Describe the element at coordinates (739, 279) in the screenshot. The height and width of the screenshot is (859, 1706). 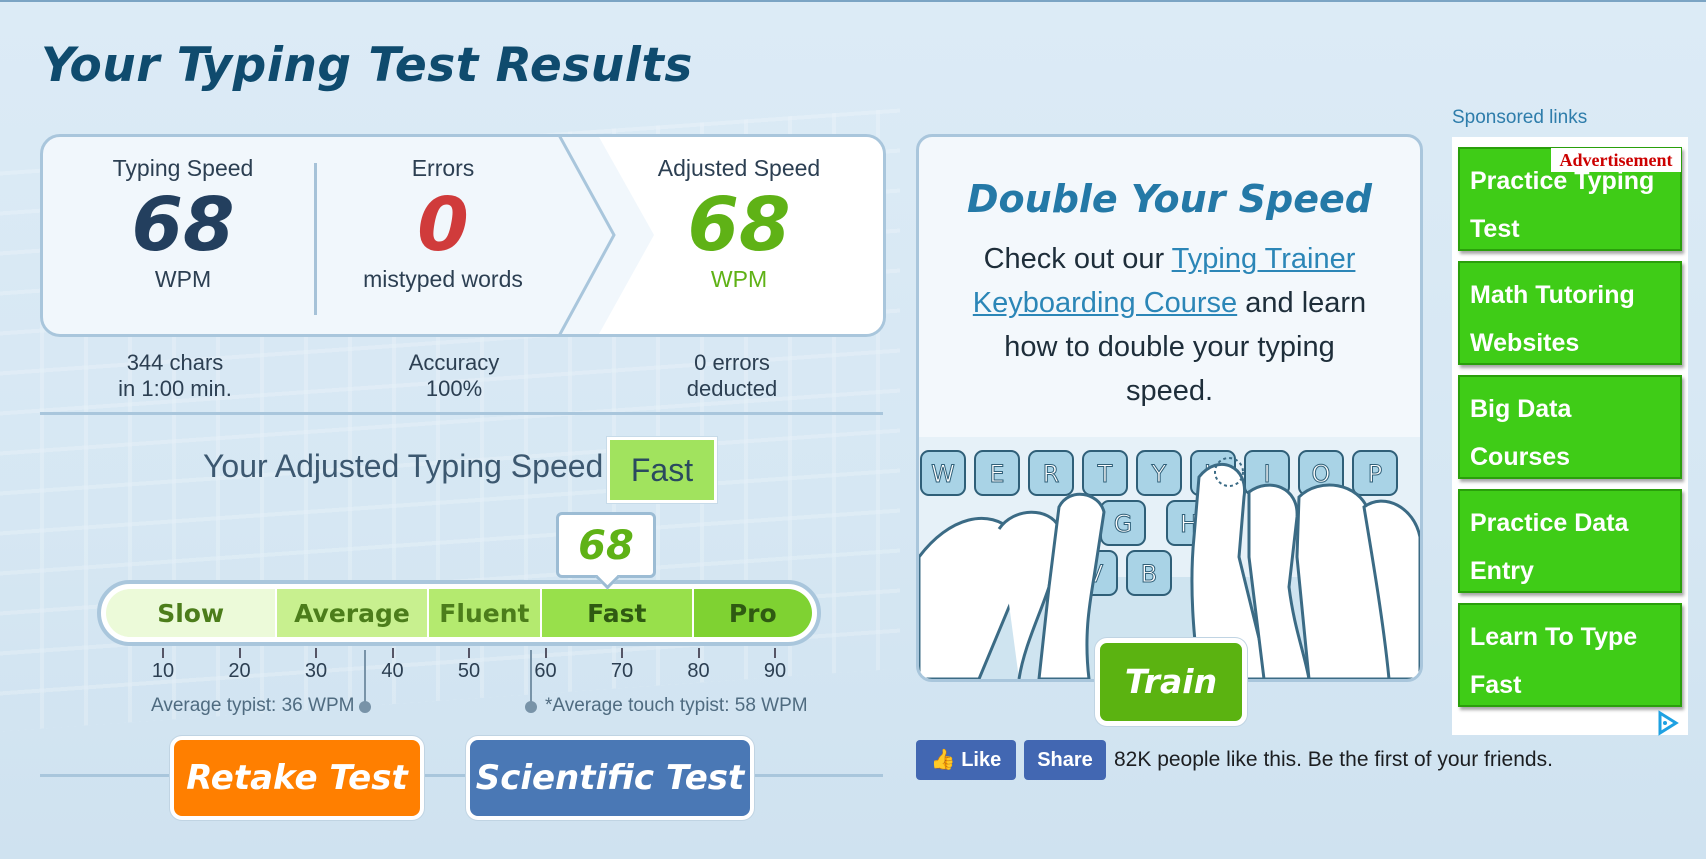
I see `adjusted-speed-unit: WPM` at that location.